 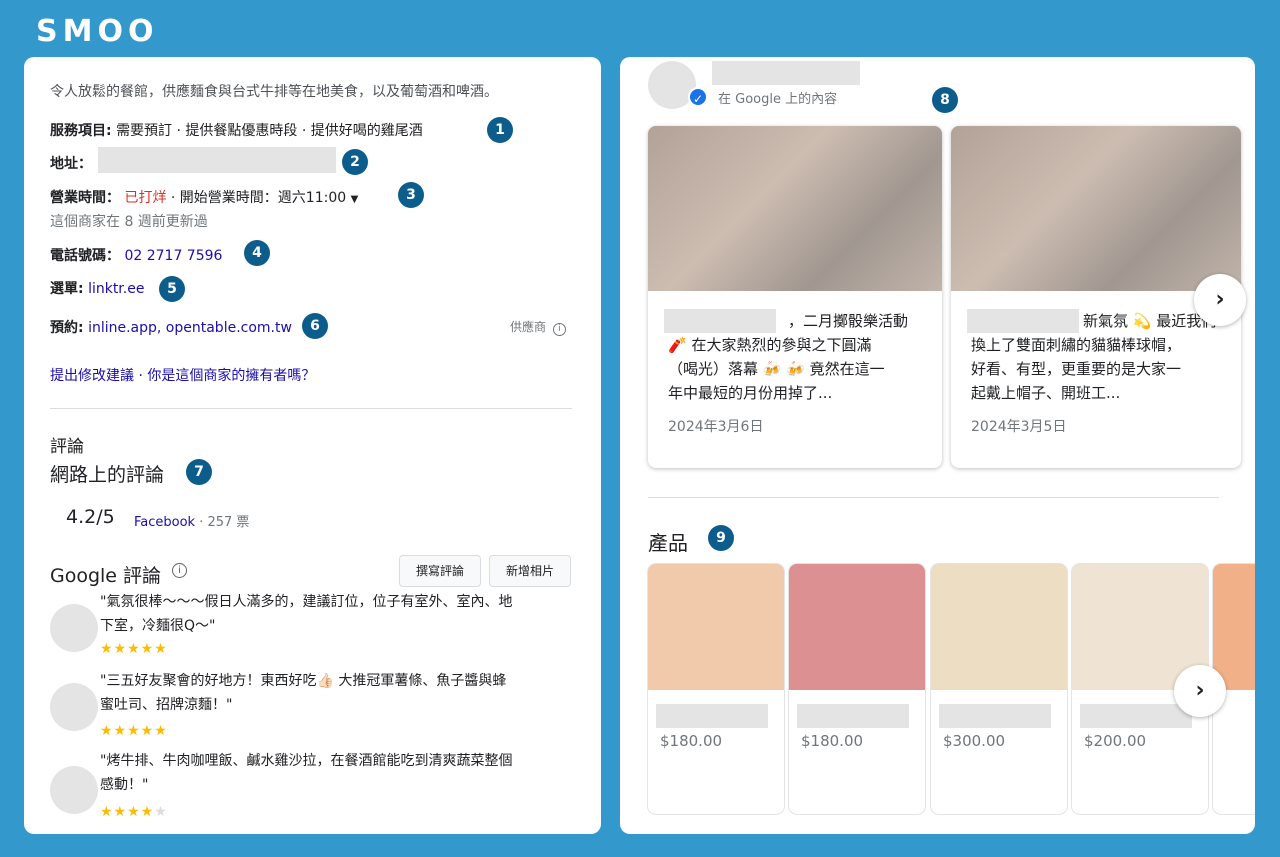 What do you see at coordinates (116, 289) in the screenshot?
I see `menu-link: linktr.ee` at bounding box center [116, 289].